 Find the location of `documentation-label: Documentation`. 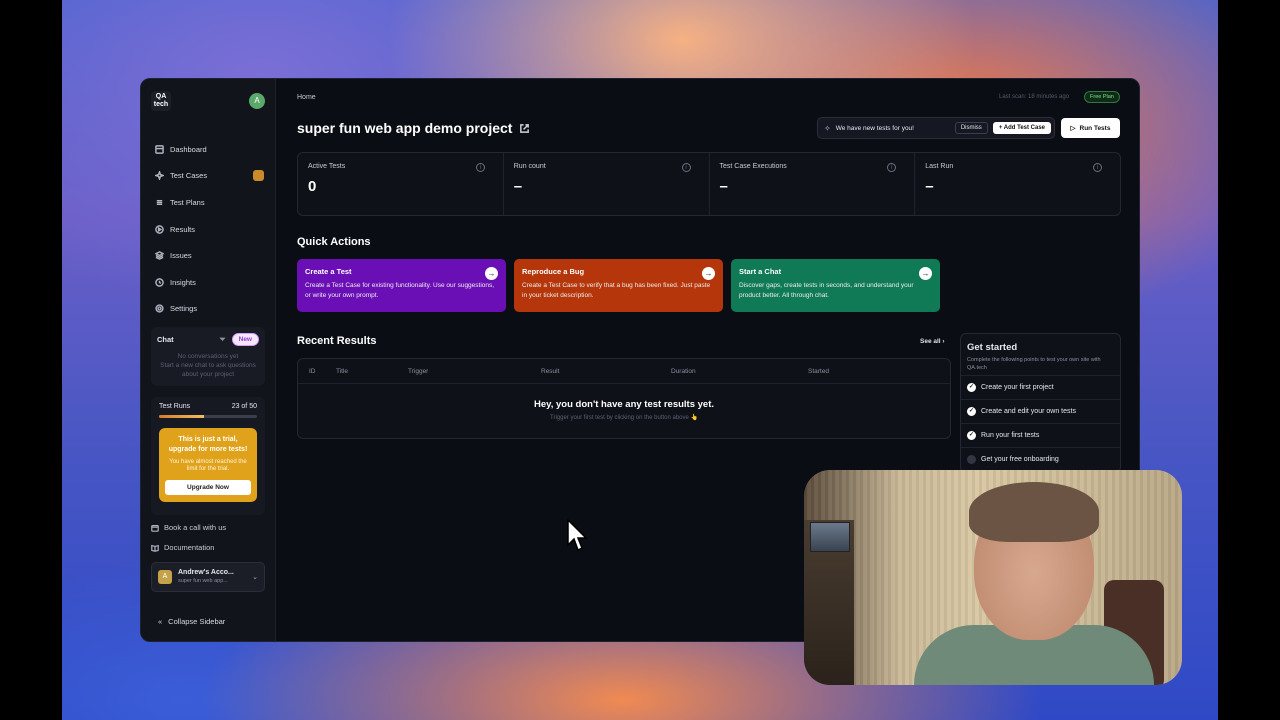

documentation-label: Documentation is located at coordinates (189, 547).